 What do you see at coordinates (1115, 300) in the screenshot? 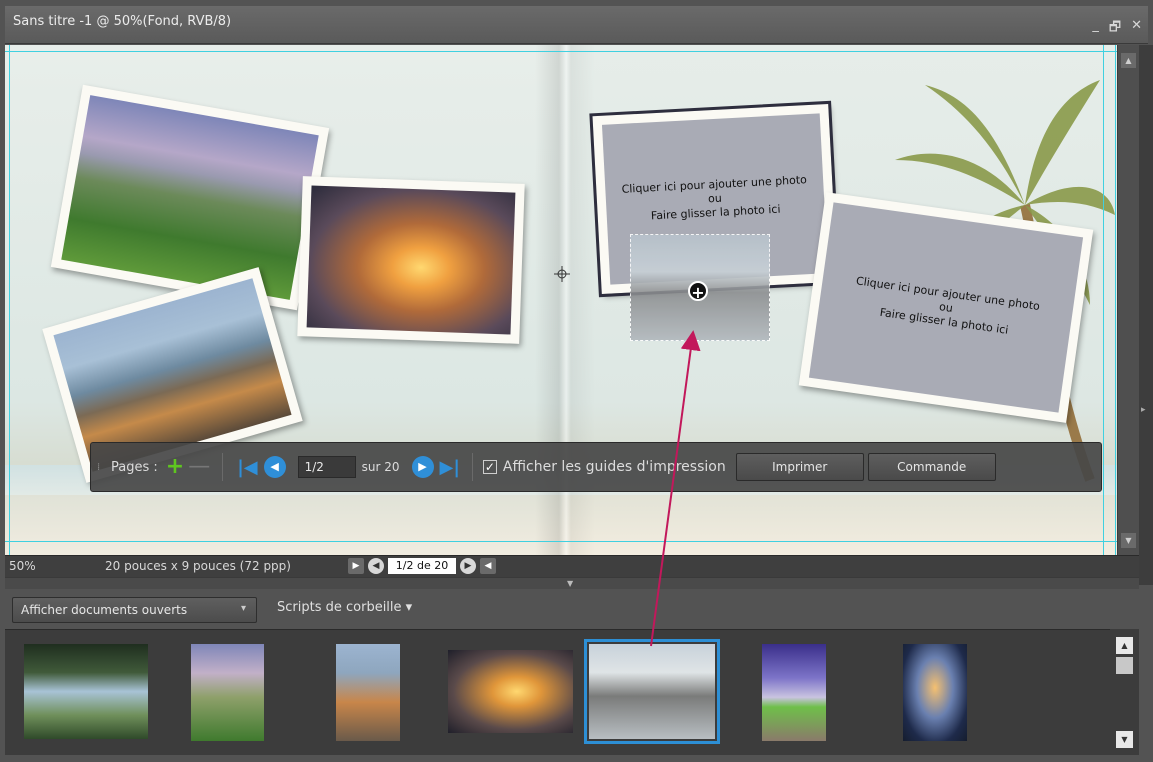
I see `print-guide-right-outer` at bounding box center [1115, 300].